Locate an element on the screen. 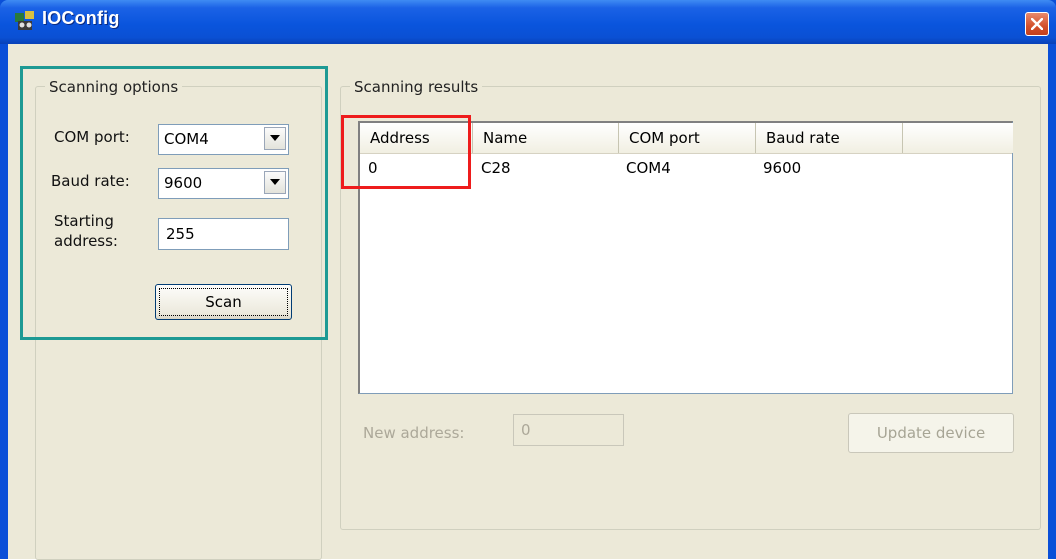  row-name-cell: C28 is located at coordinates (496, 168).